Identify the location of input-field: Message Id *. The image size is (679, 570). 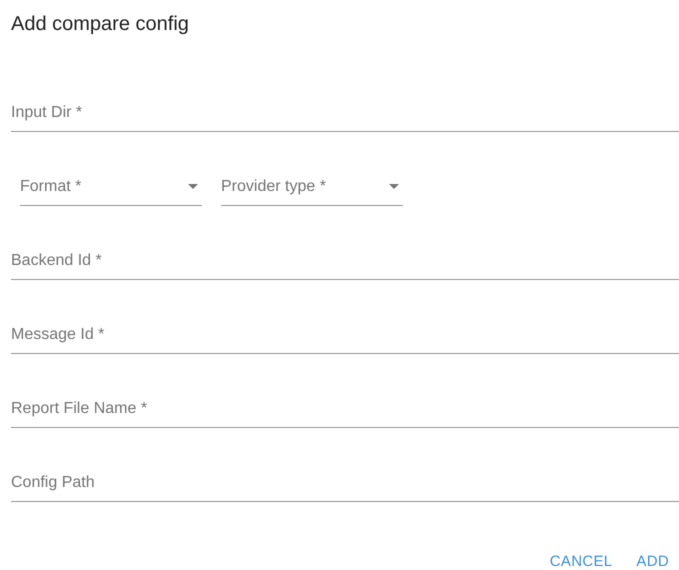
(345, 338).